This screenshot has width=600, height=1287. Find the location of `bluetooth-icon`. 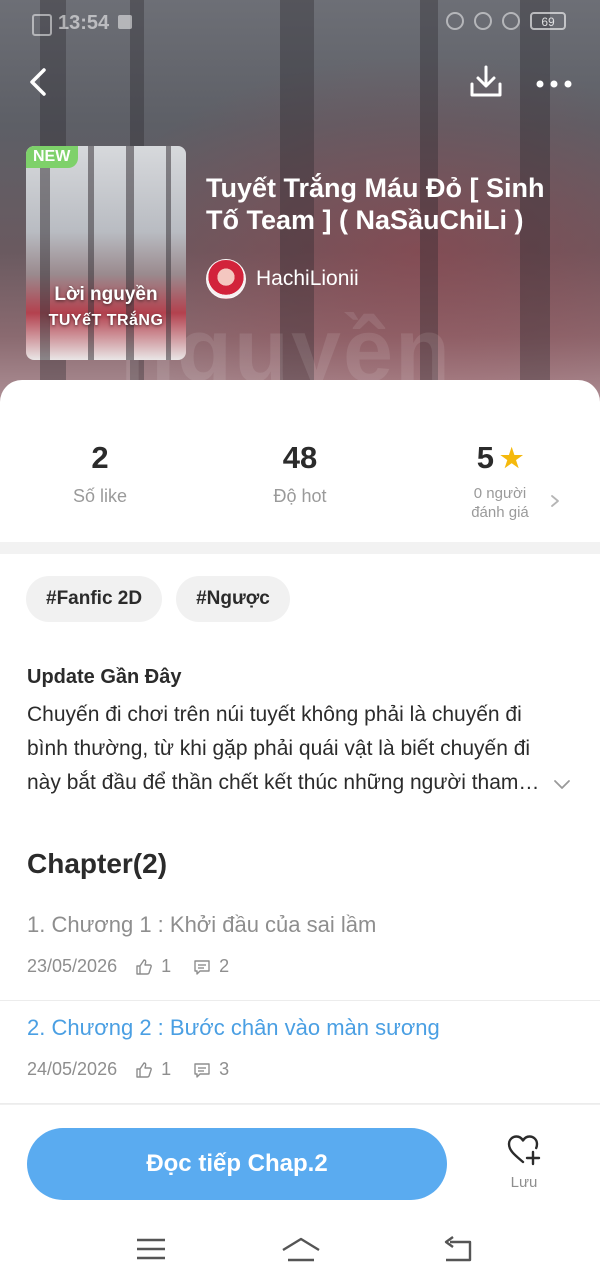

bluetooth-icon is located at coordinates (455, 21).